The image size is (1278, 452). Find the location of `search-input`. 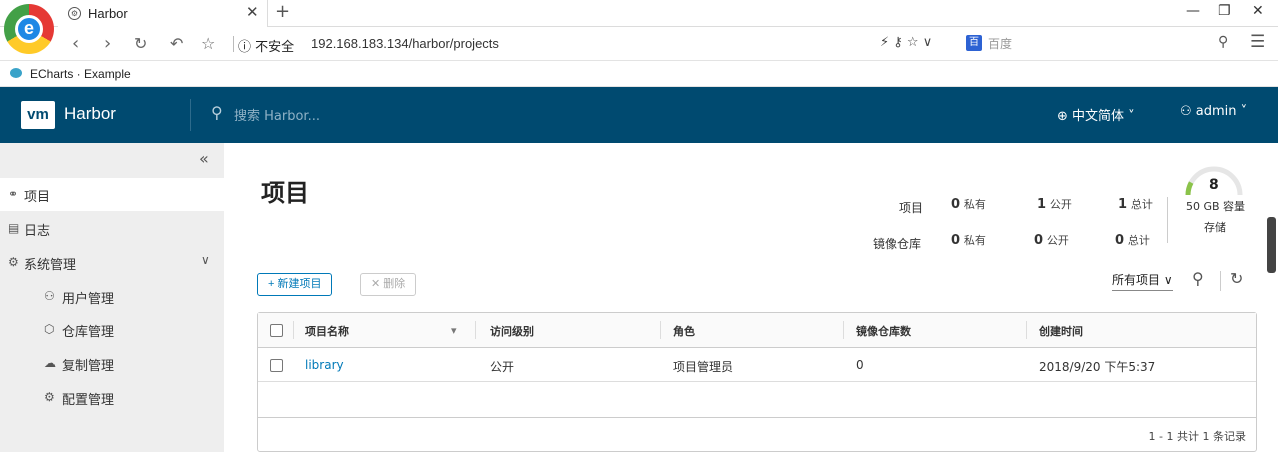

search-input is located at coordinates (374, 116).